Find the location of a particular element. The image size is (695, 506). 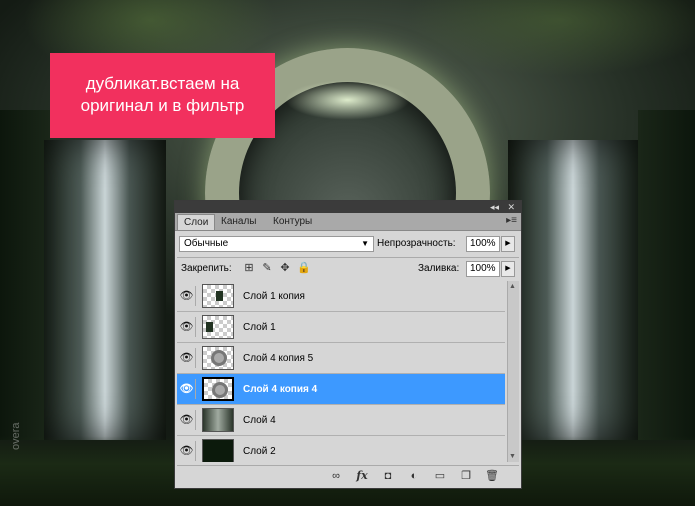

opacity-input: 100% is located at coordinates (483, 244).